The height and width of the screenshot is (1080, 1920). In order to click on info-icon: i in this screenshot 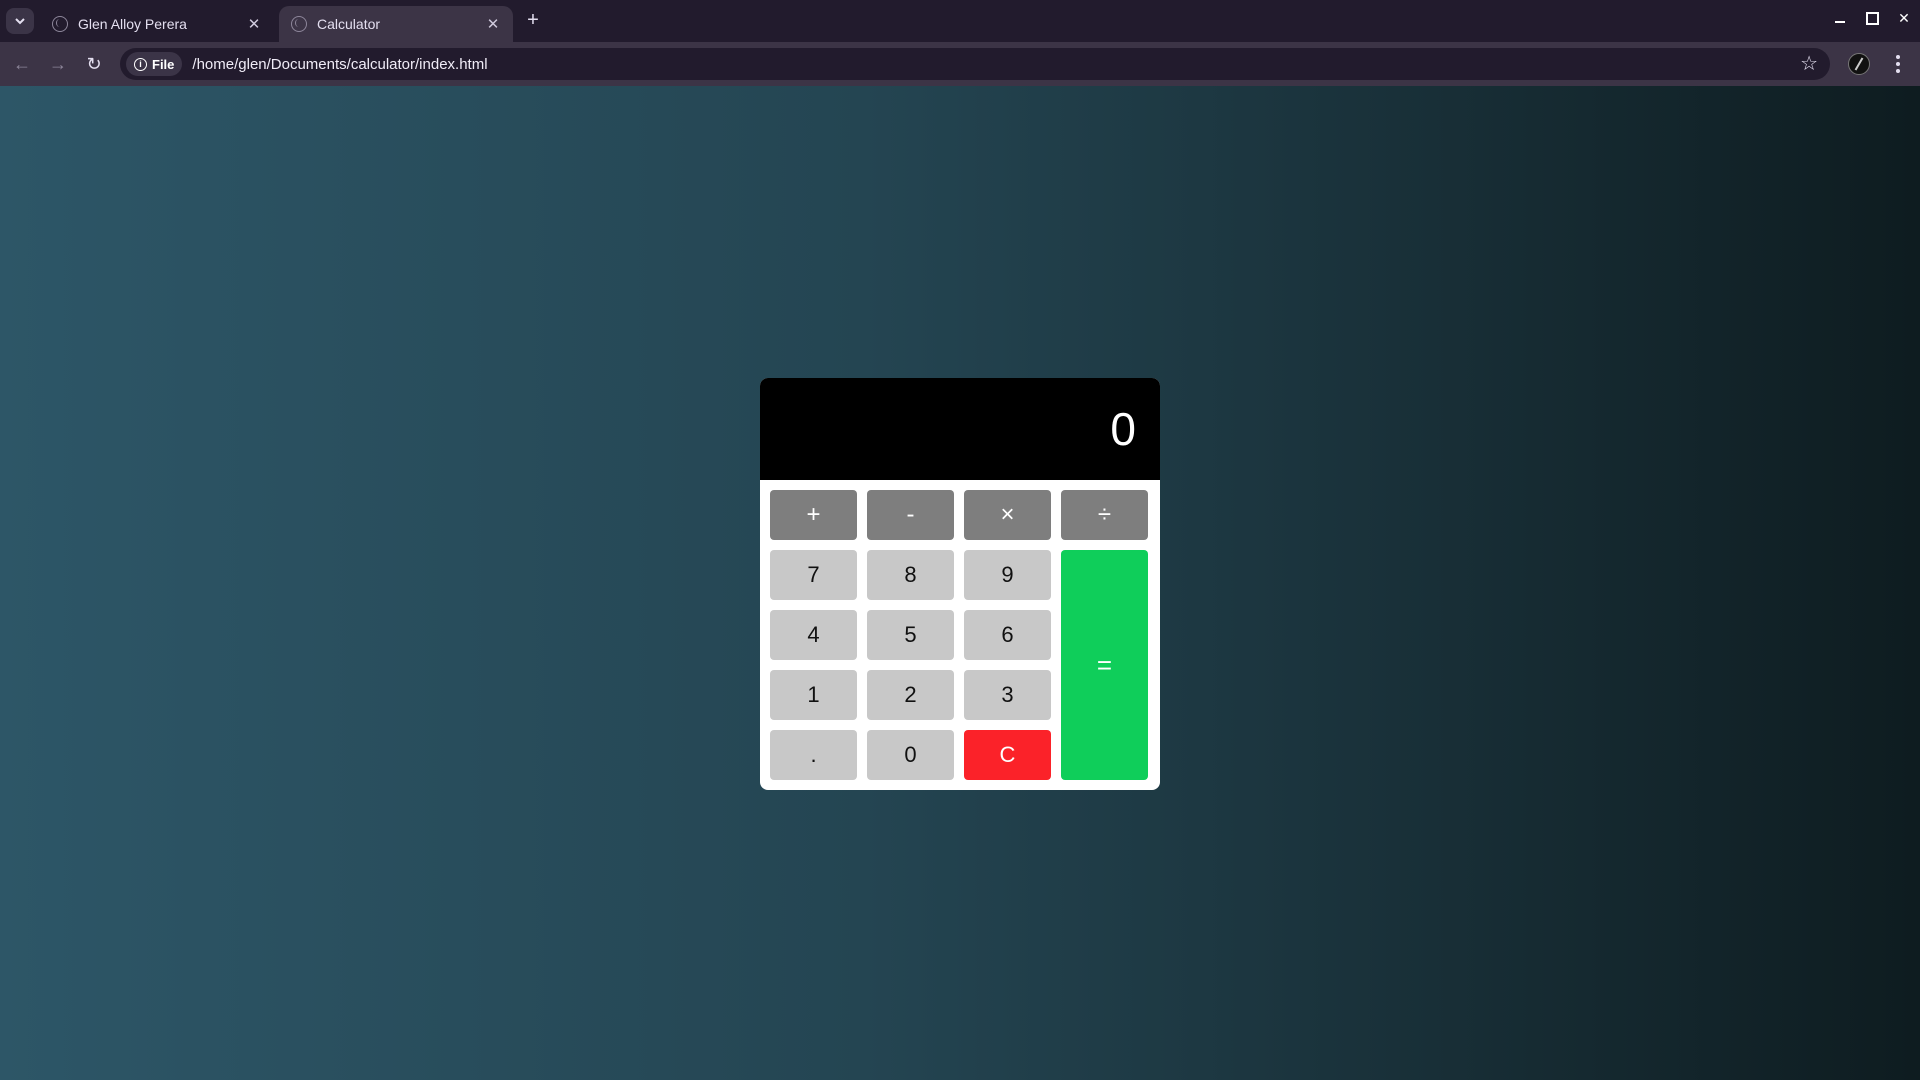, I will do `click(140, 64)`.